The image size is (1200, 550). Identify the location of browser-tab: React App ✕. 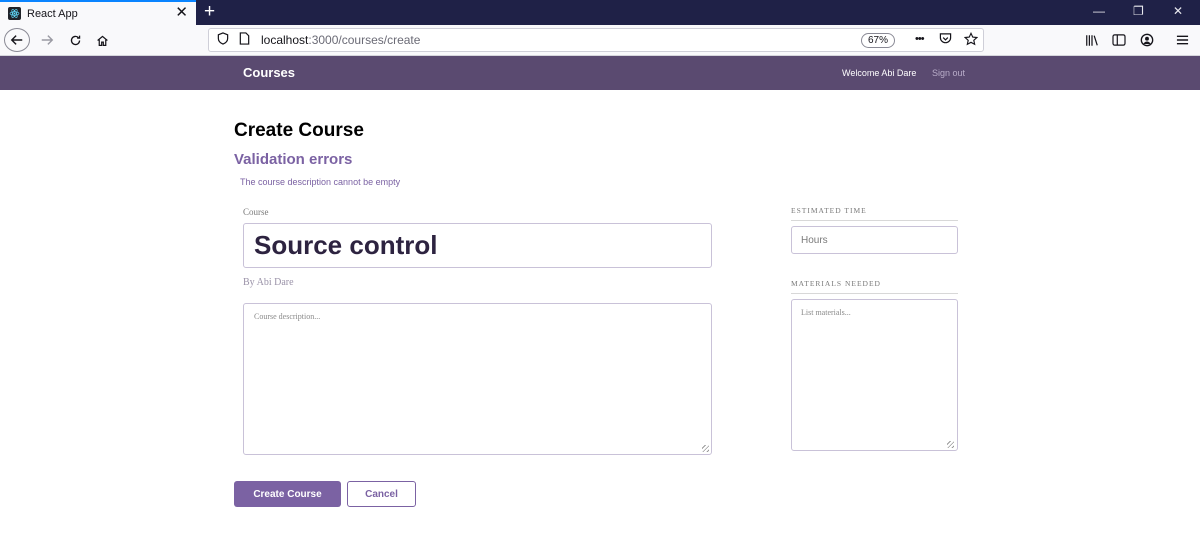
(98, 12).